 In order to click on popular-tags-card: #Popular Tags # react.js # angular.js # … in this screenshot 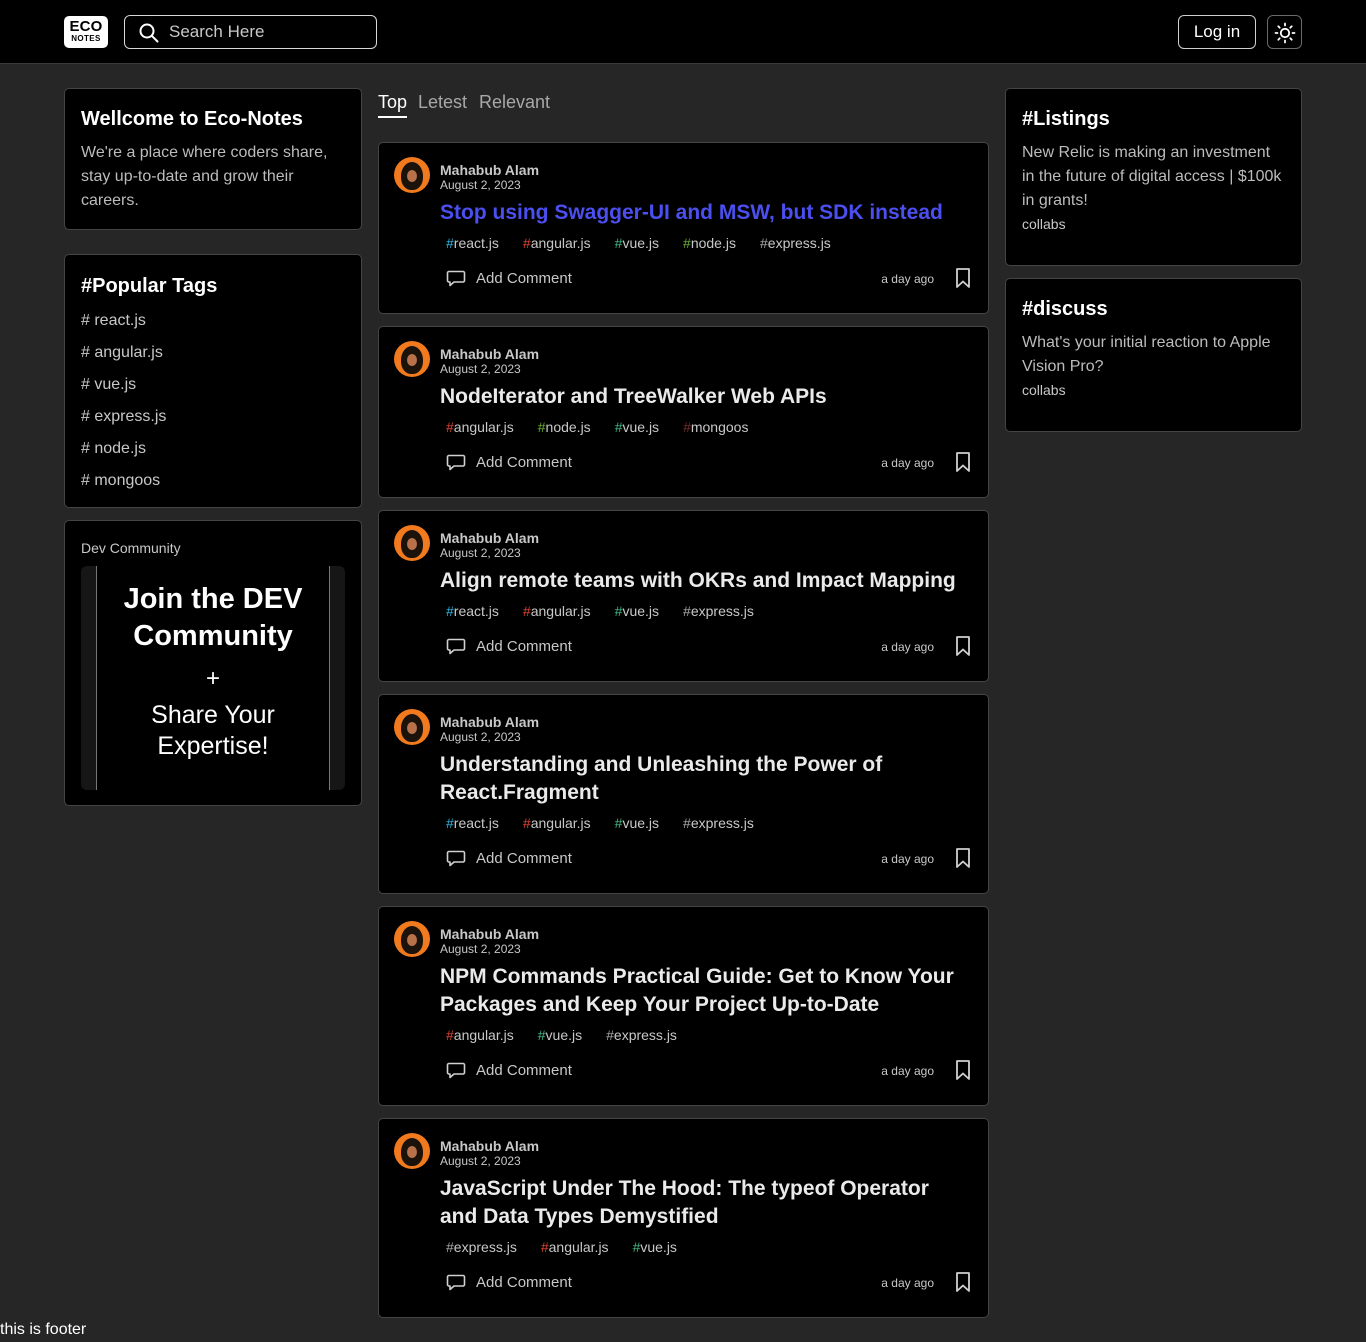, I will do `click(213, 381)`.